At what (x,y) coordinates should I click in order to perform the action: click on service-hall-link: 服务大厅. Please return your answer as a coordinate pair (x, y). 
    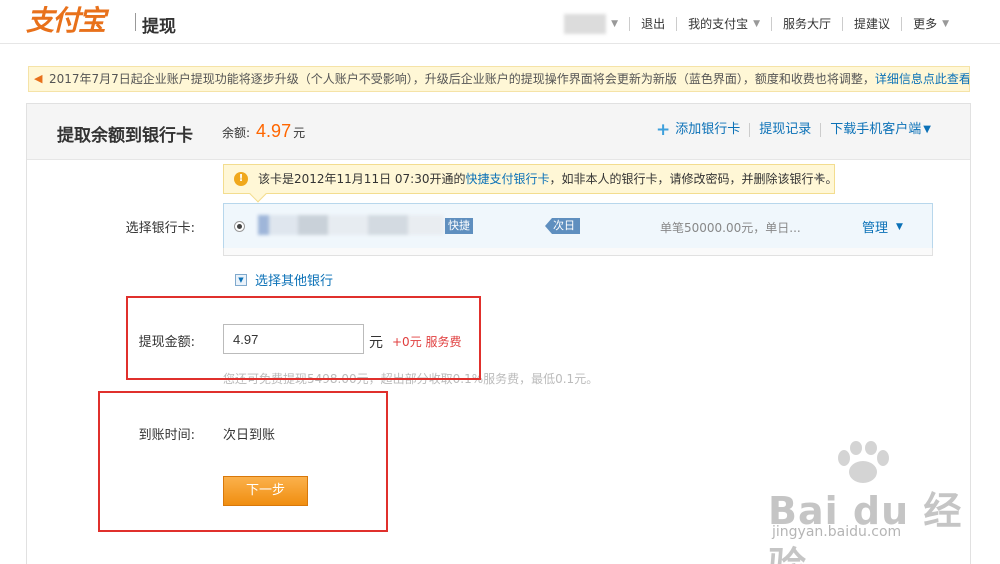
    Looking at the image, I should click on (806, 24).